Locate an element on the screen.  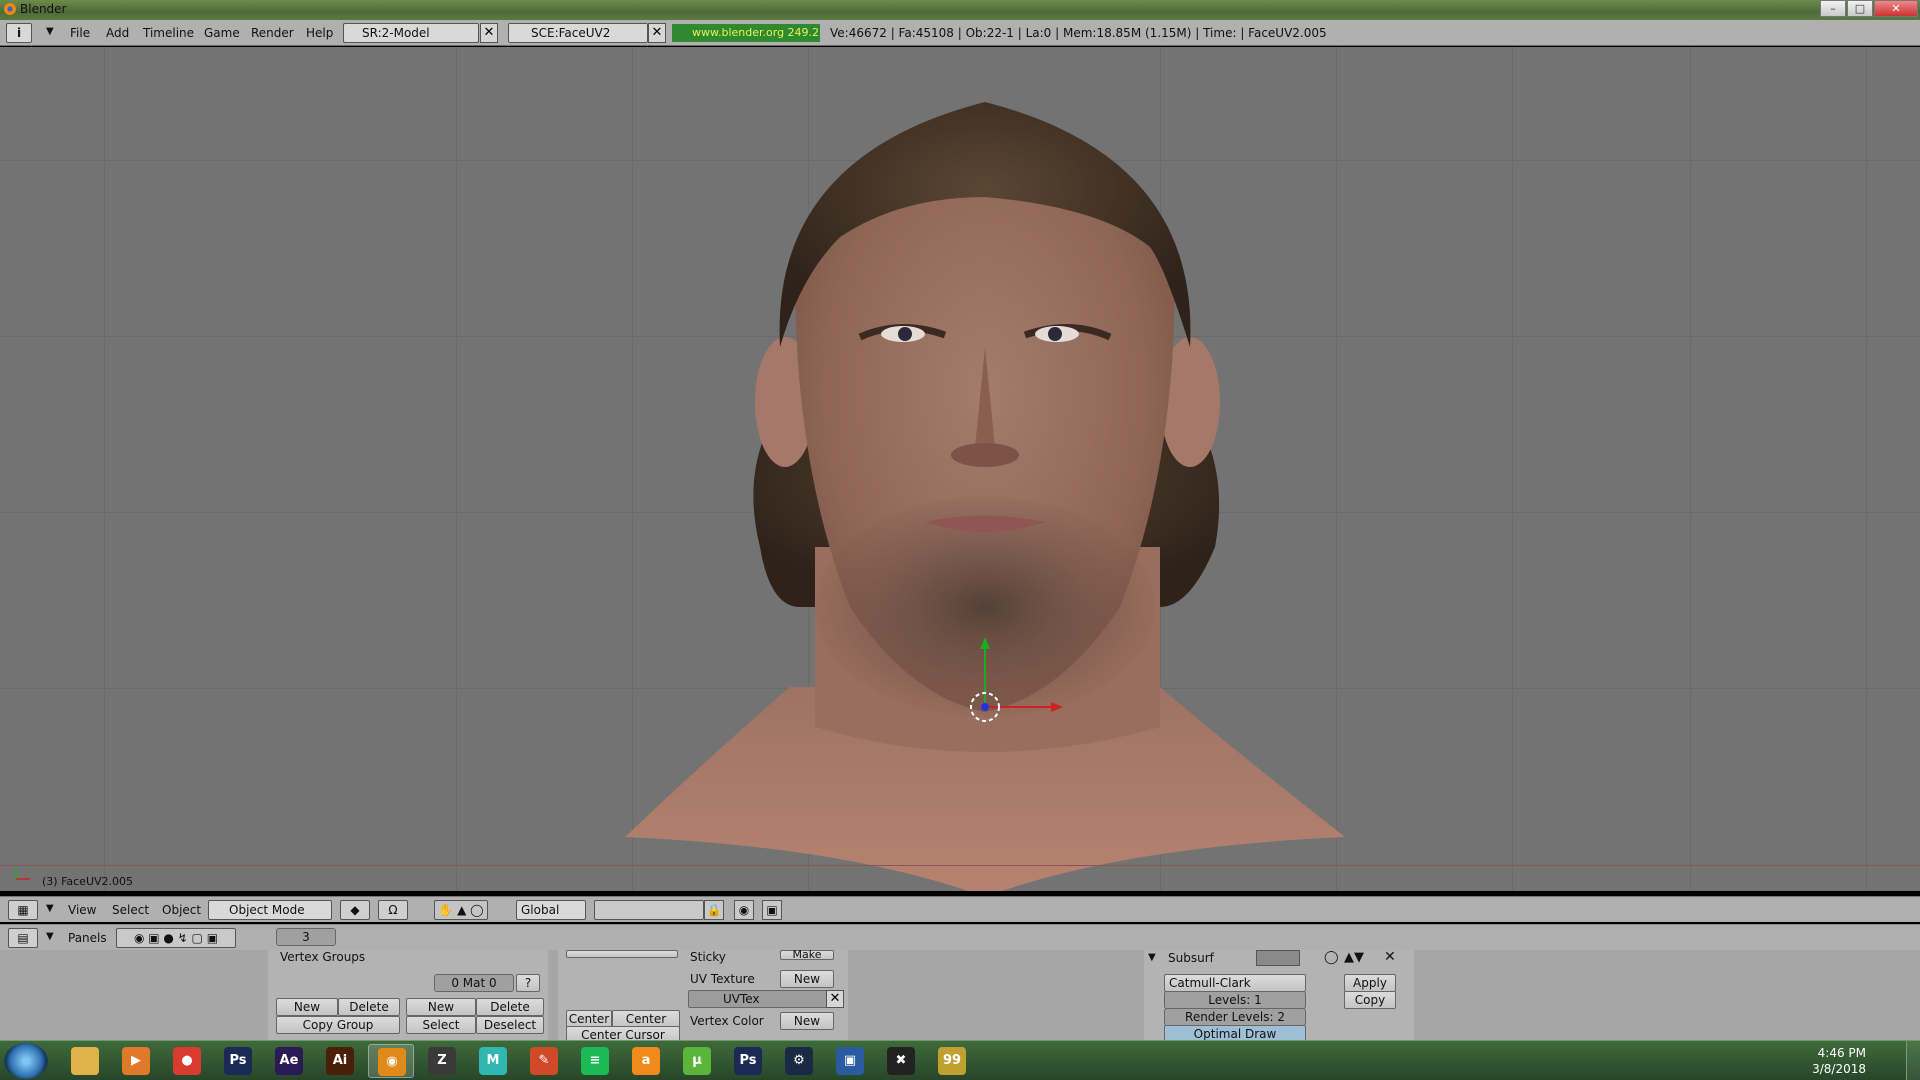
taskbar-network-tool-button: 99 is located at coordinates (952, 1061).